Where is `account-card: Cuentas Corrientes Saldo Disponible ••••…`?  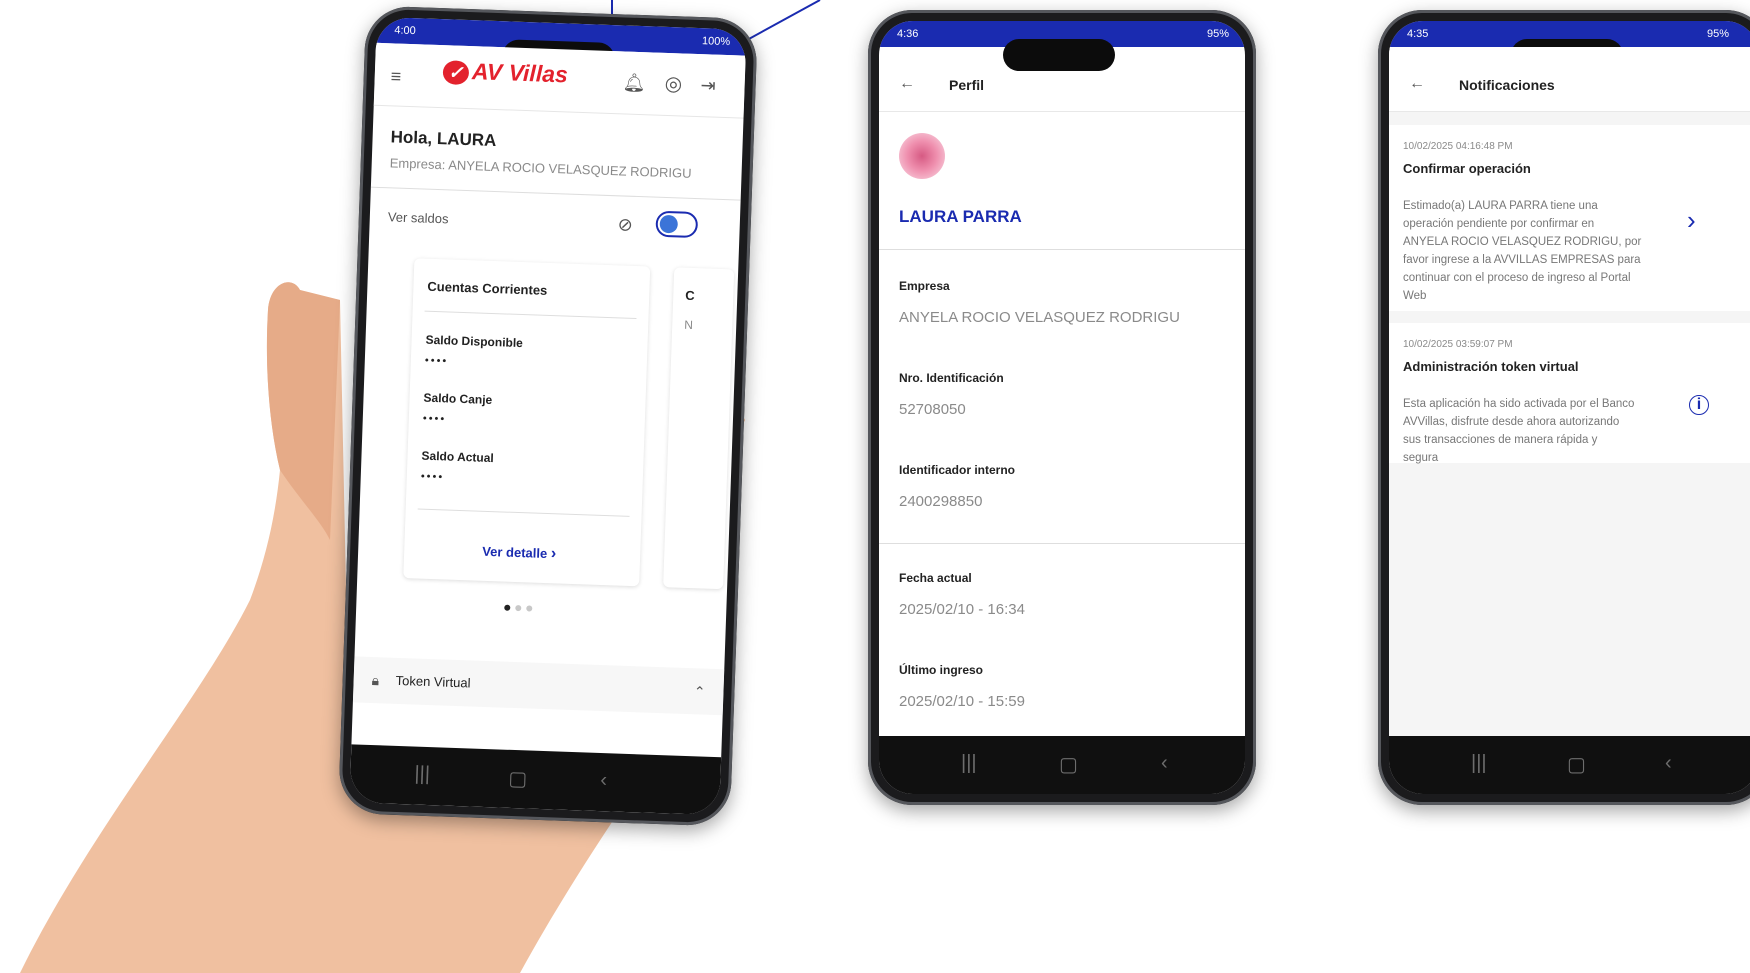 account-card: Cuentas Corrientes Saldo Disponible ••••… is located at coordinates (527, 422).